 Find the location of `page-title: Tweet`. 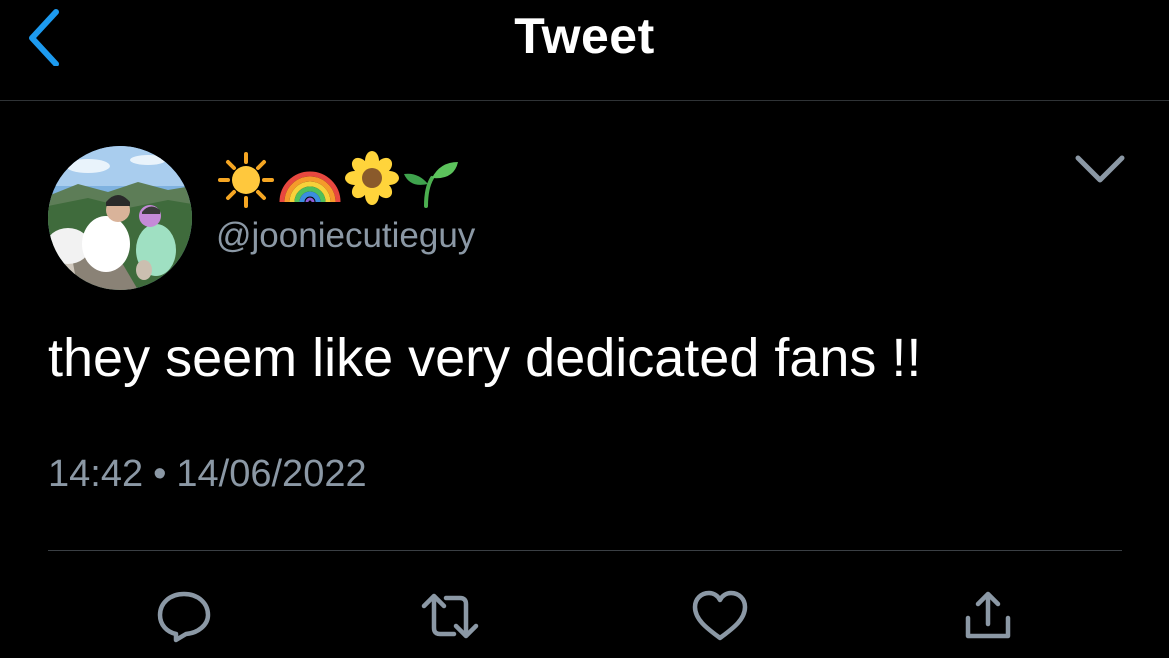

page-title: Tweet is located at coordinates (584, 36).